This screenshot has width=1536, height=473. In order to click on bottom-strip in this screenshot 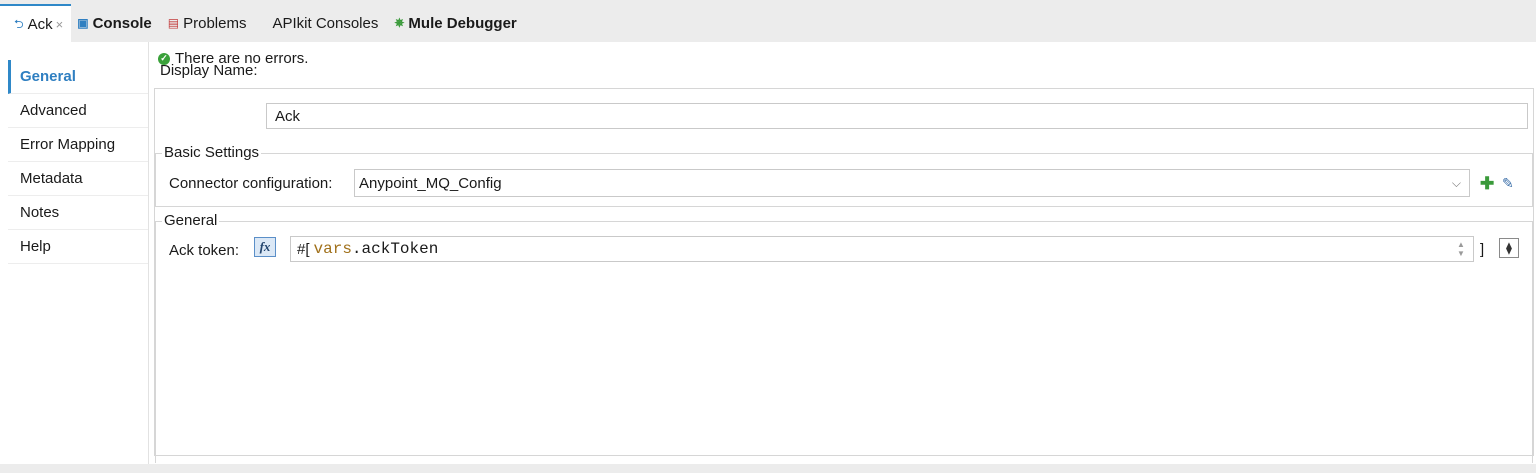, I will do `click(768, 468)`.